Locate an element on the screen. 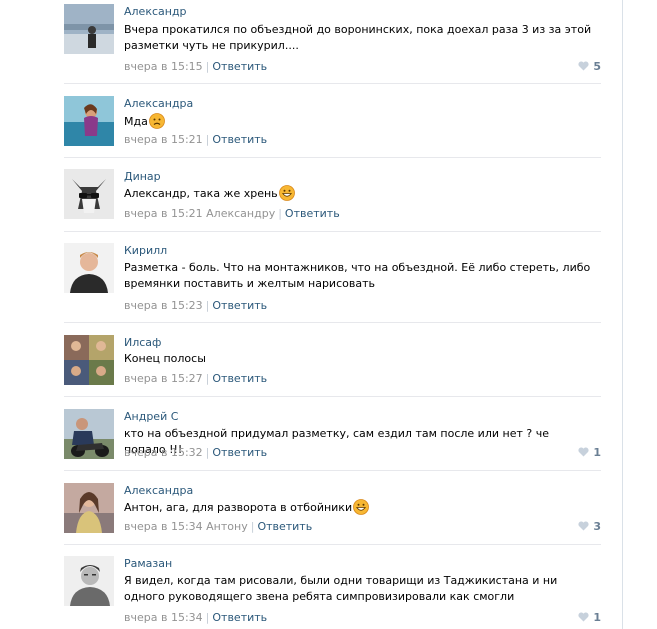 Image resolution: width=657 pixels, height=629 pixels. comment-text: Конец полосы is located at coordinates (359, 359).